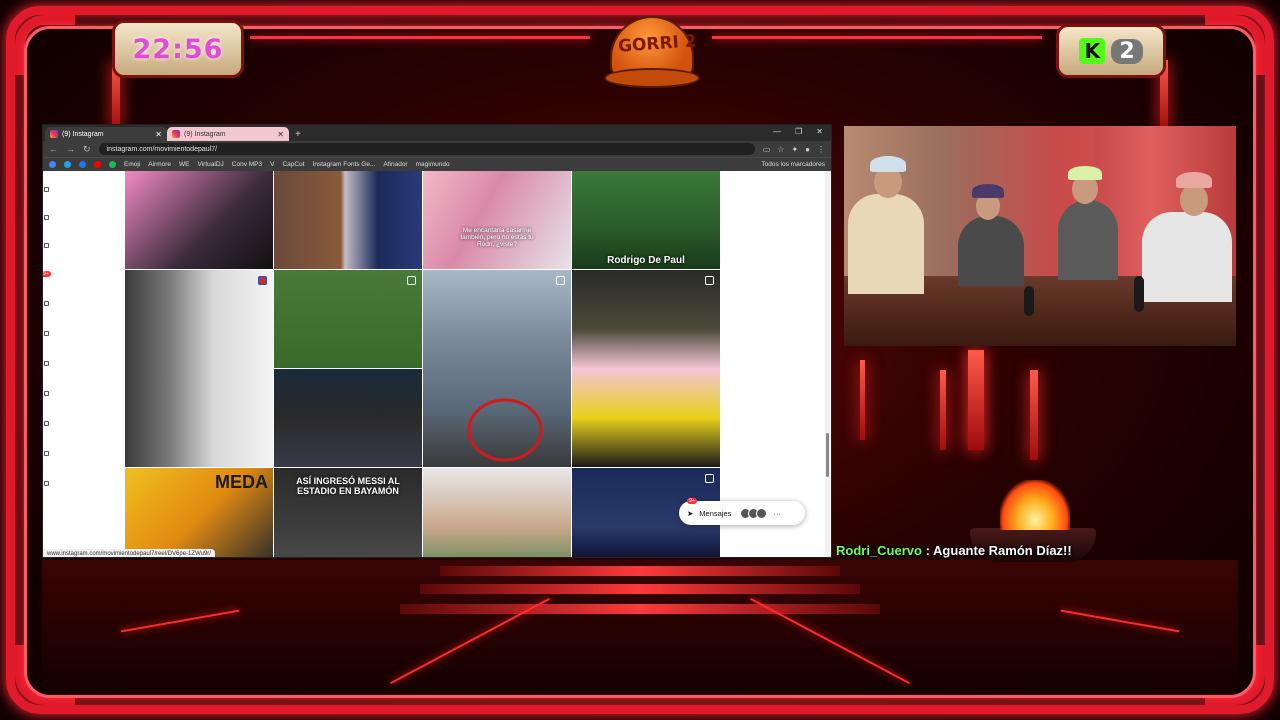 The height and width of the screenshot is (720, 1280). Describe the element at coordinates (82, 164) in the screenshot. I see `facebook-icon` at that location.